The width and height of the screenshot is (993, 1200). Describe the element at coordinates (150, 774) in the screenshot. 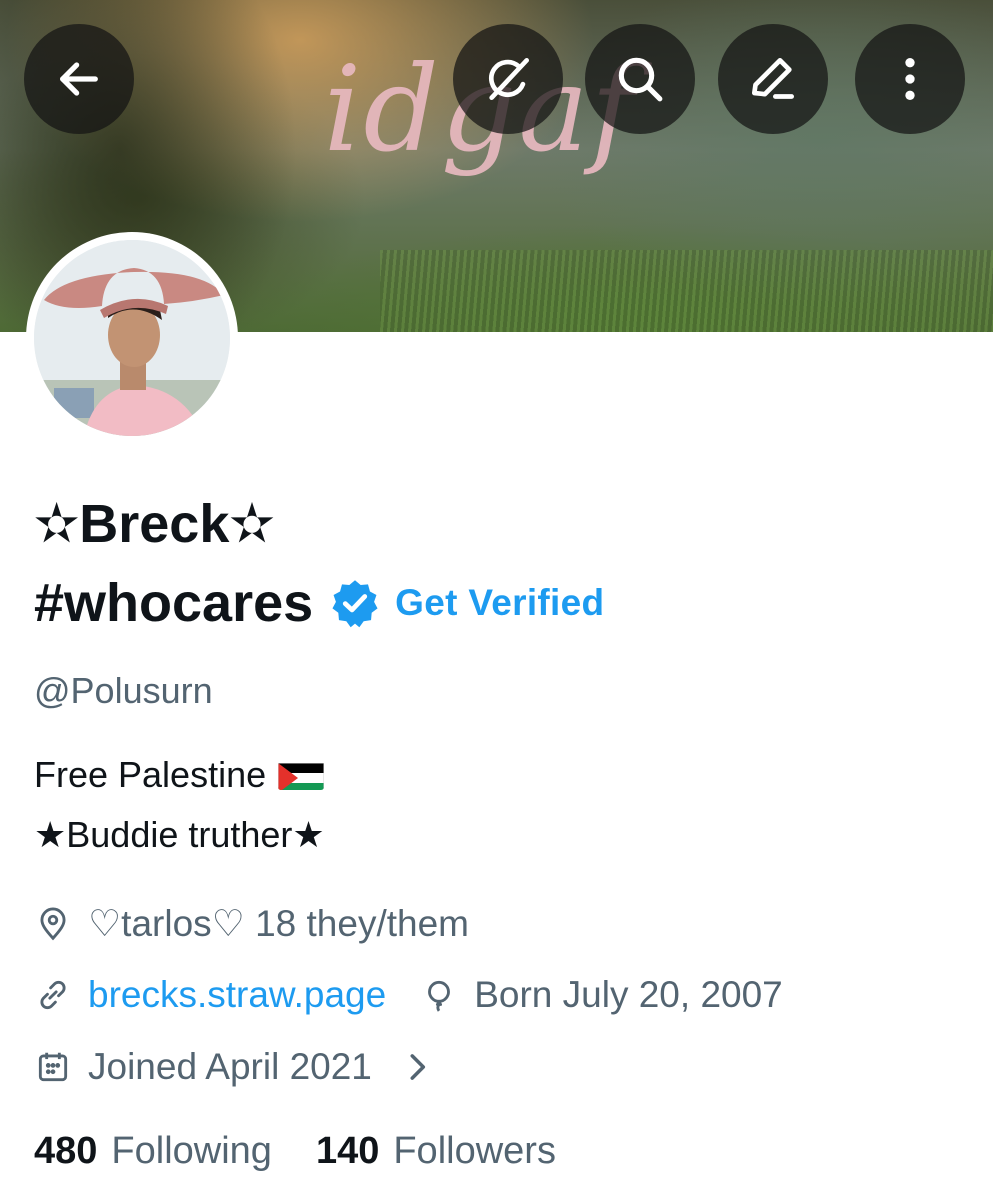

I see `bio-line1: Free Palestine` at that location.